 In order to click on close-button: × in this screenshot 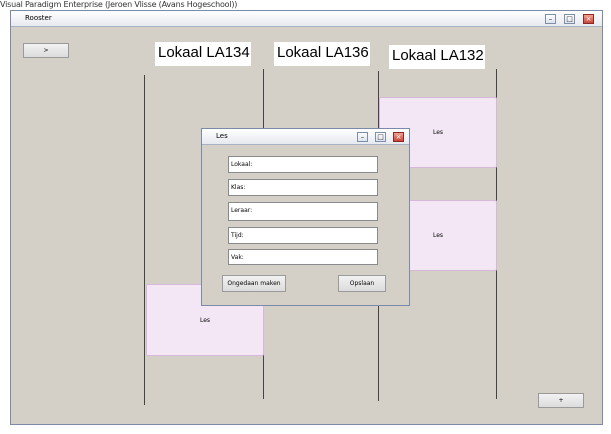, I will do `click(588, 19)`.